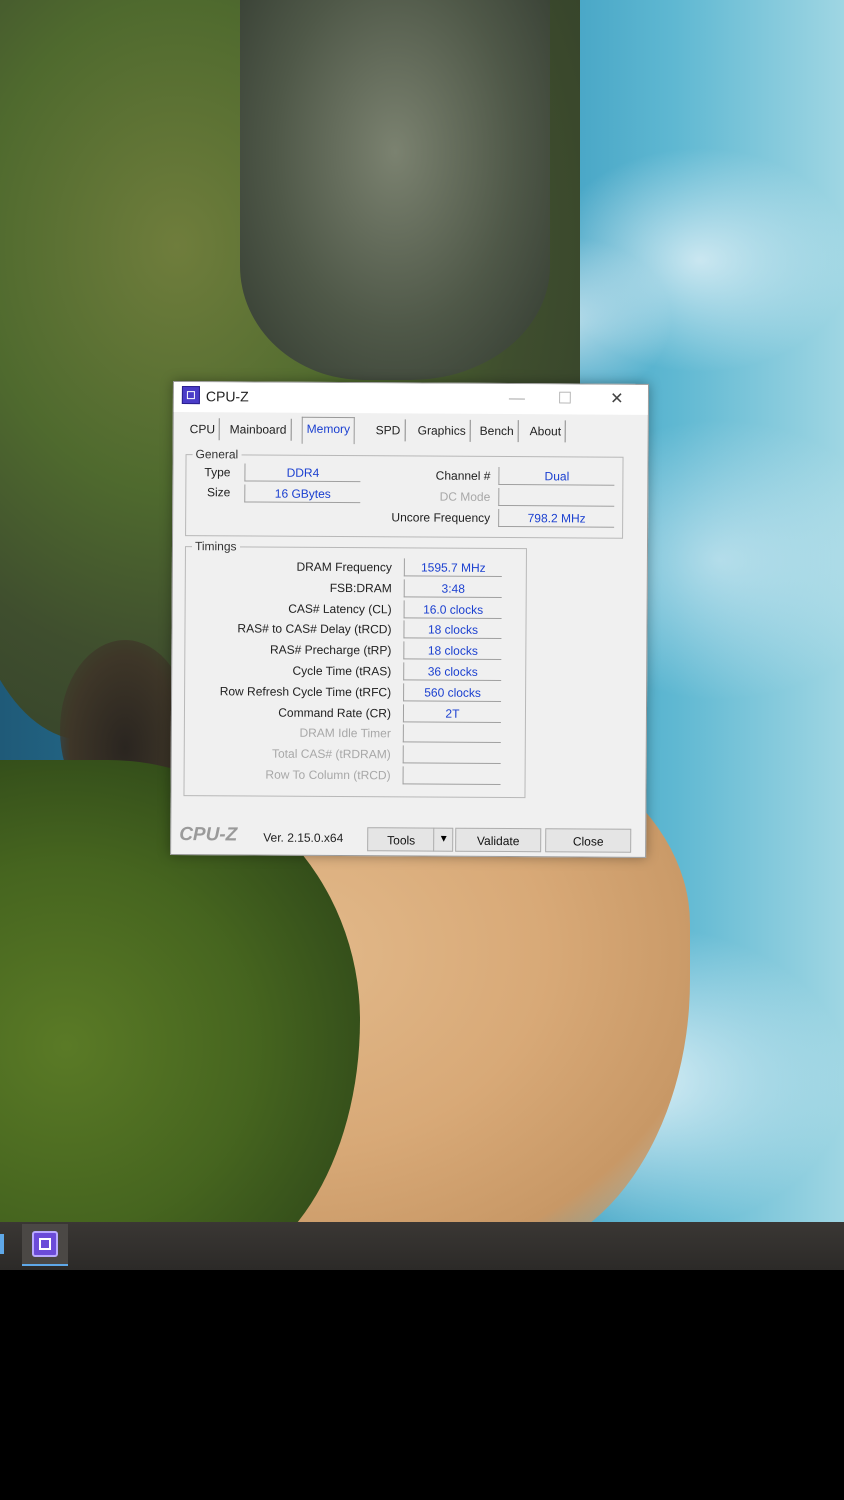  What do you see at coordinates (218, 492) in the screenshot?
I see `size-label: Size` at bounding box center [218, 492].